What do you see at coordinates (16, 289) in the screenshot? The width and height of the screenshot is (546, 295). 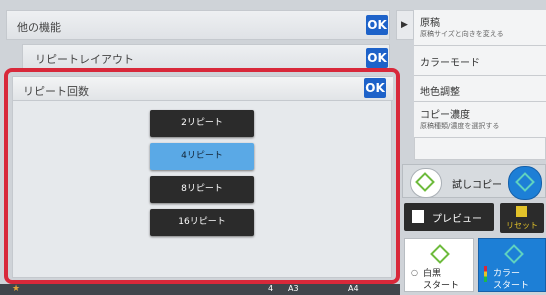 I see `home-icon: ★` at bounding box center [16, 289].